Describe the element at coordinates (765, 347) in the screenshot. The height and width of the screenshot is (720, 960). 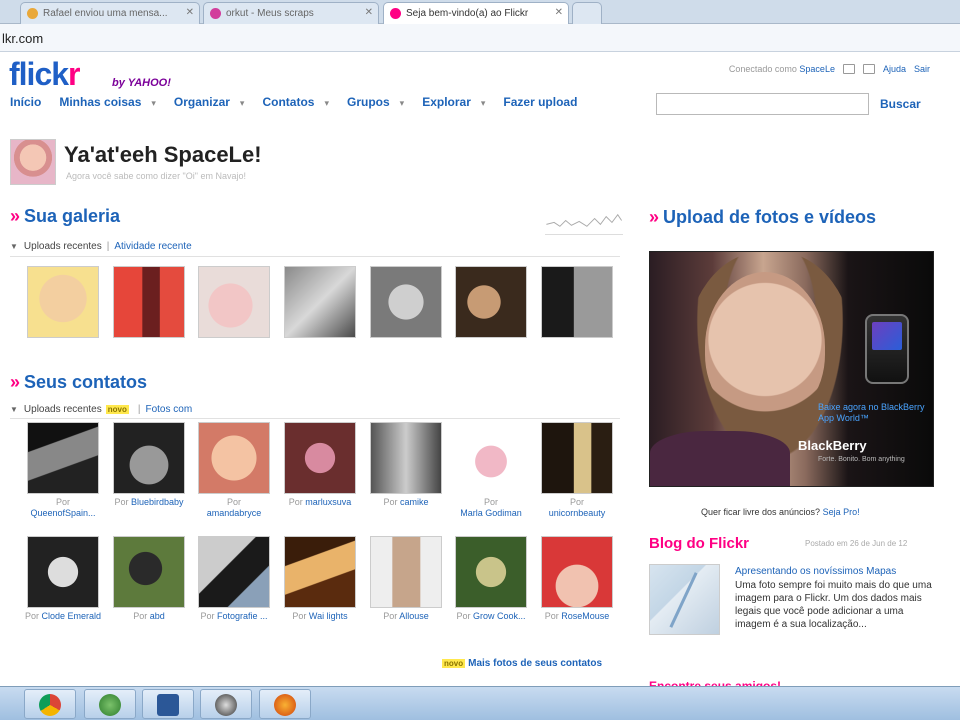
I see `ad-model-face` at that location.